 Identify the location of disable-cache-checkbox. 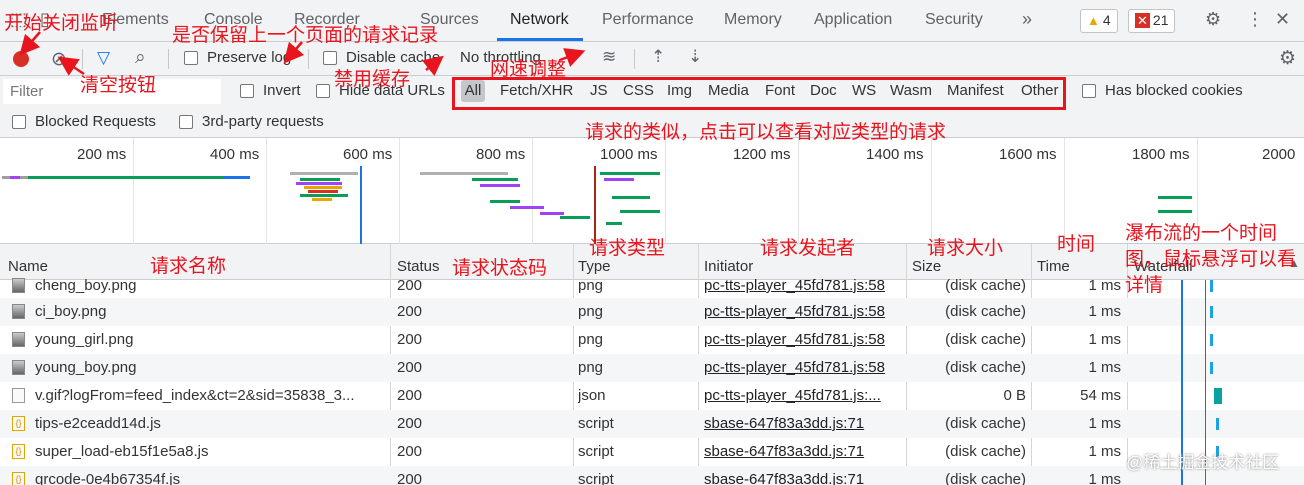
(330, 58).